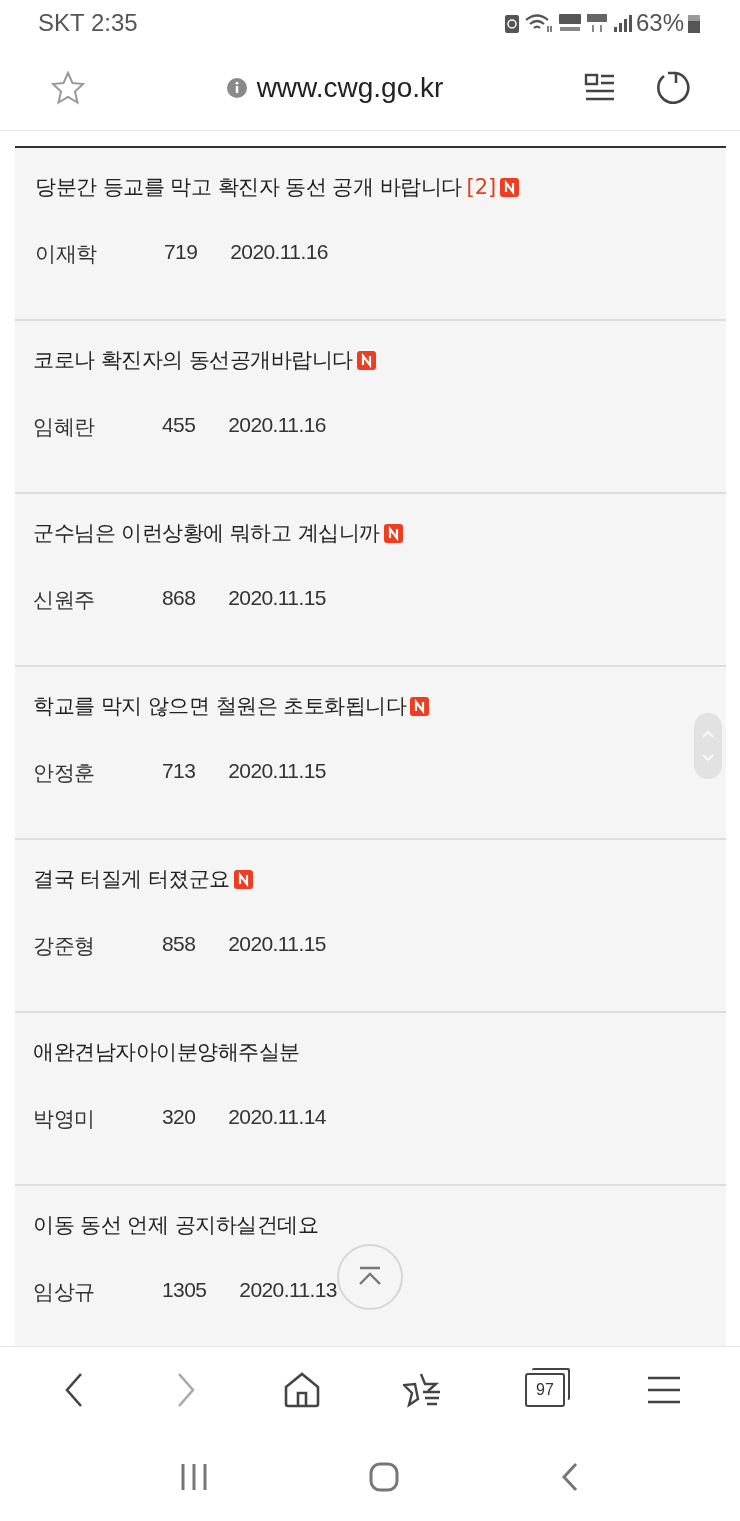  I want to click on post-title: 애완견남자아이분양해주실분, so click(166, 1052).